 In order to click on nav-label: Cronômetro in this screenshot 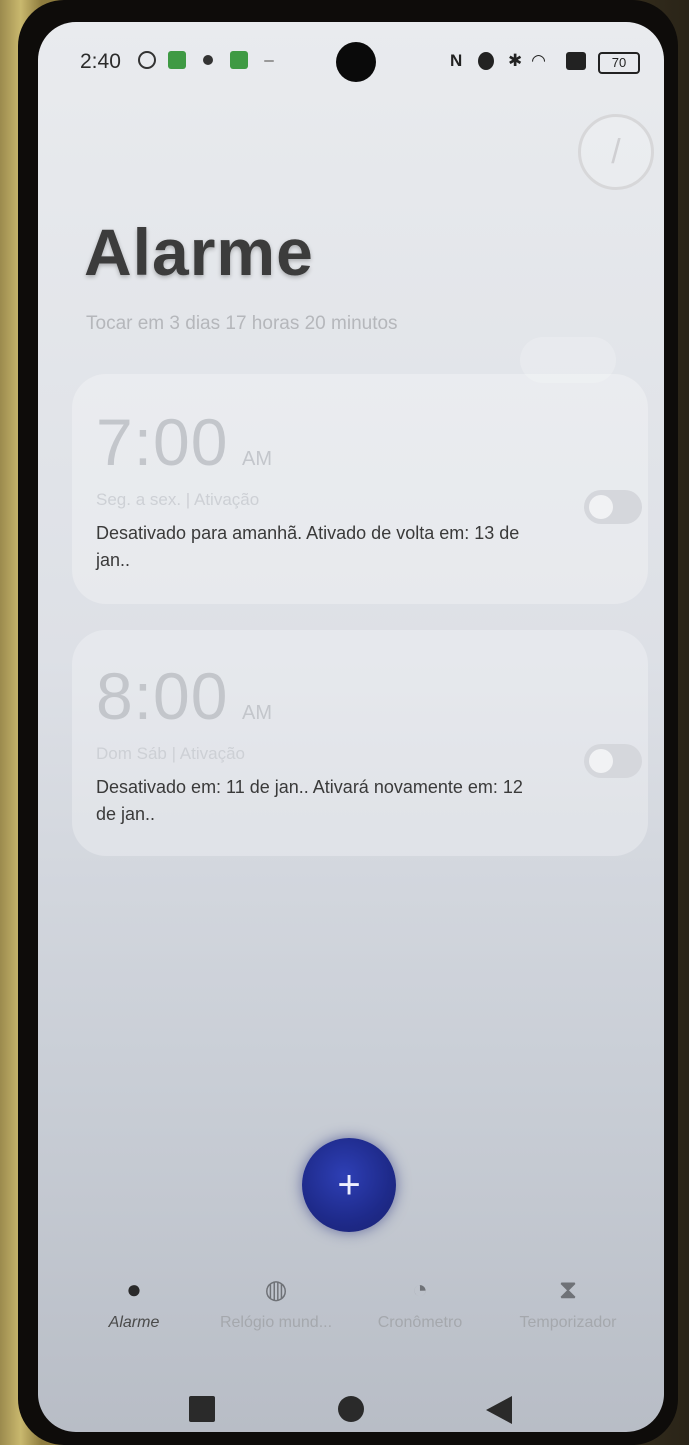, I will do `click(420, 1322)`.